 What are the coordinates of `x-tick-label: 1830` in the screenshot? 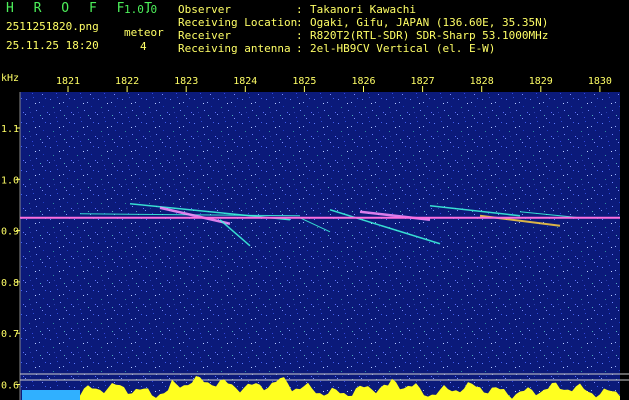 It's located at (600, 81).